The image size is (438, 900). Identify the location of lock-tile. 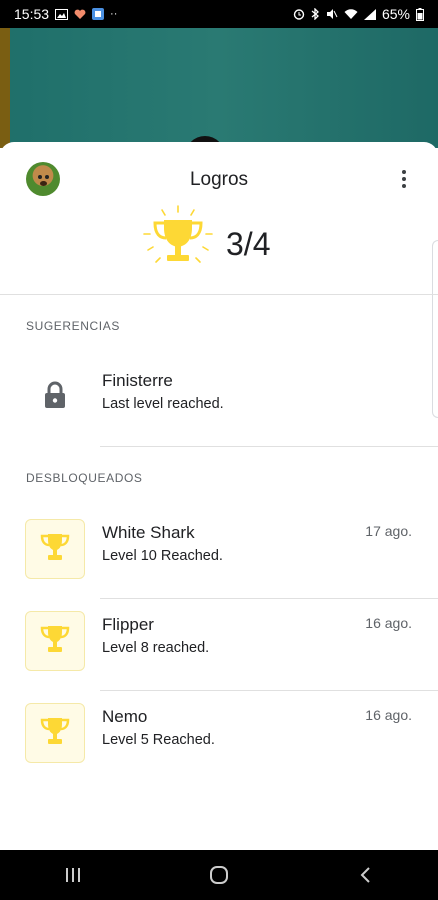
(55, 397).